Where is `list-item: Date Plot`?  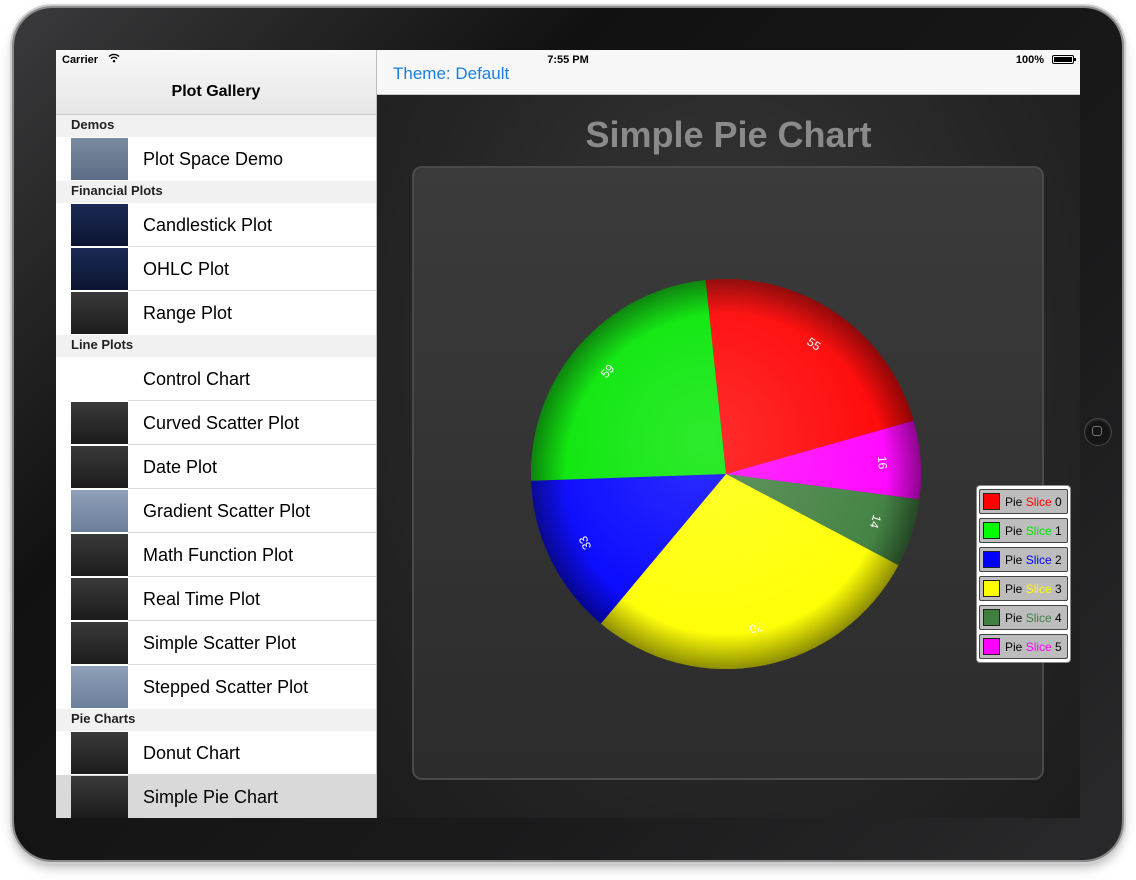 list-item: Date Plot is located at coordinates (216, 467).